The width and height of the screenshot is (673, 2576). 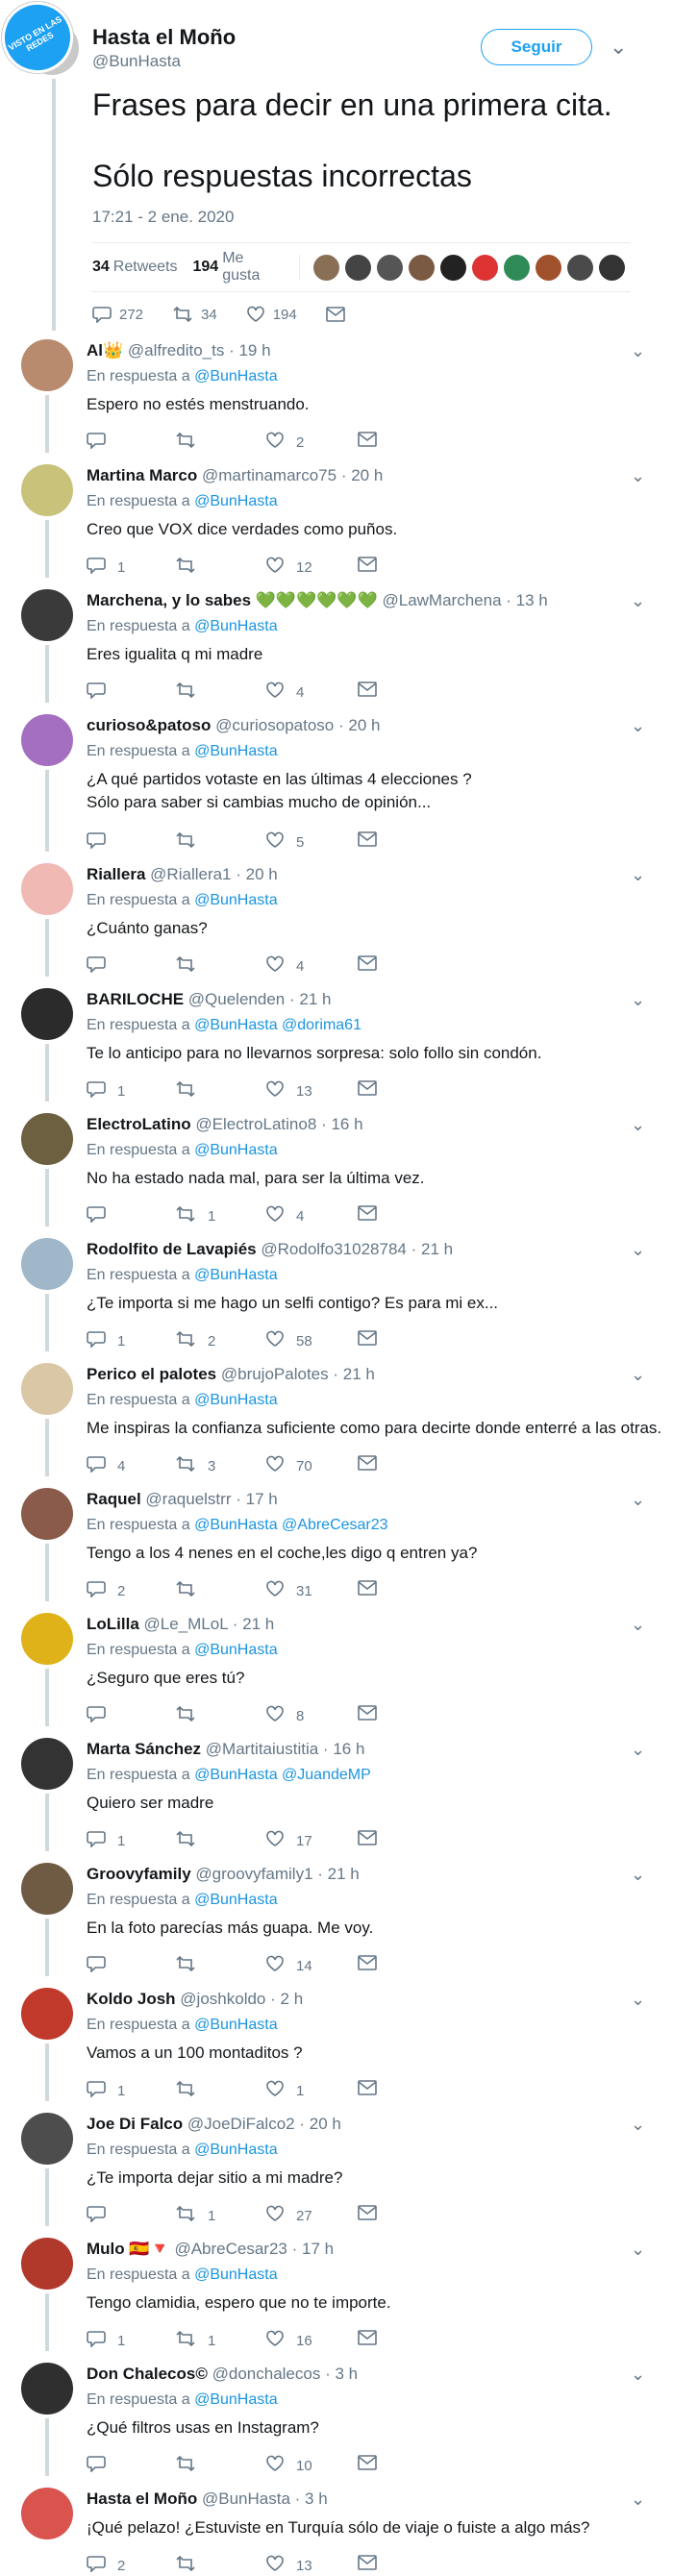 What do you see at coordinates (195, 2215) in the screenshot?
I see `retweet-button: 1` at bounding box center [195, 2215].